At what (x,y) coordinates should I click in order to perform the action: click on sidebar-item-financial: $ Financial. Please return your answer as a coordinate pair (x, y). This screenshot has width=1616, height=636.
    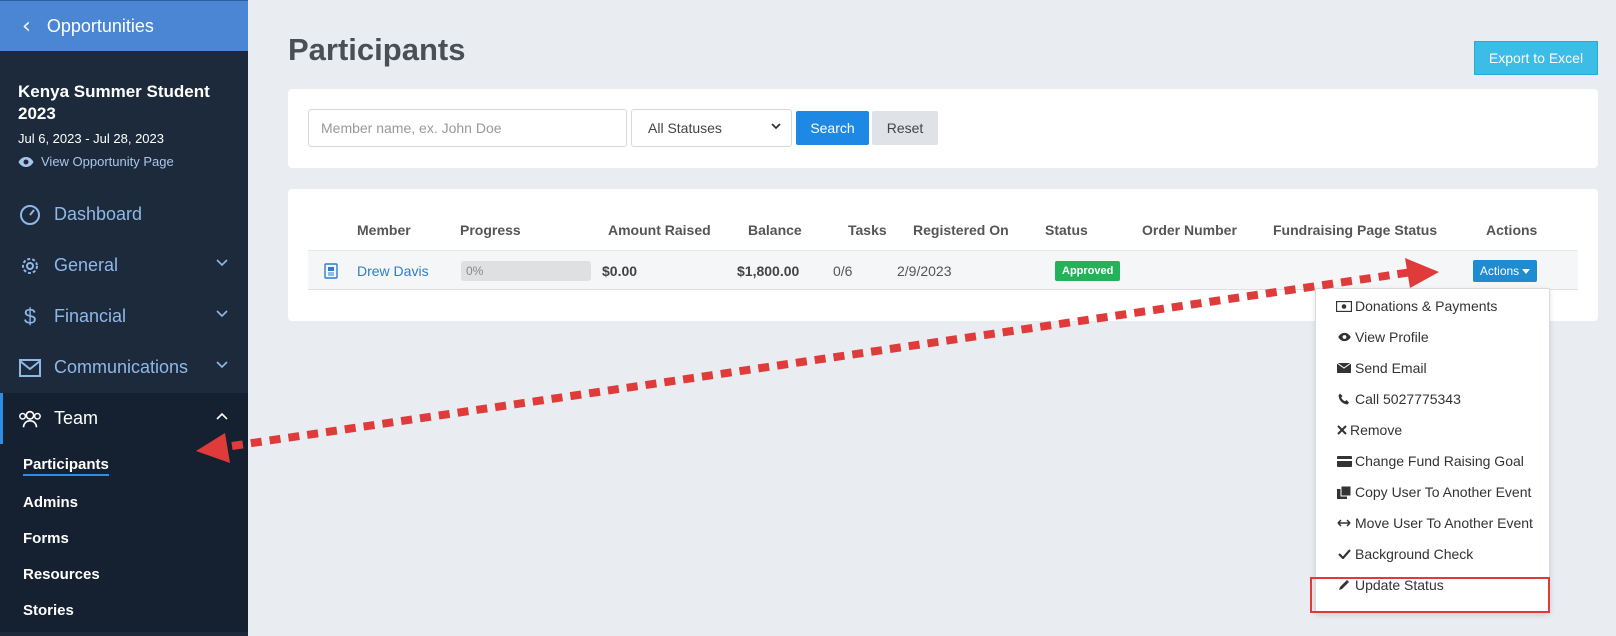
    Looking at the image, I should click on (124, 316).